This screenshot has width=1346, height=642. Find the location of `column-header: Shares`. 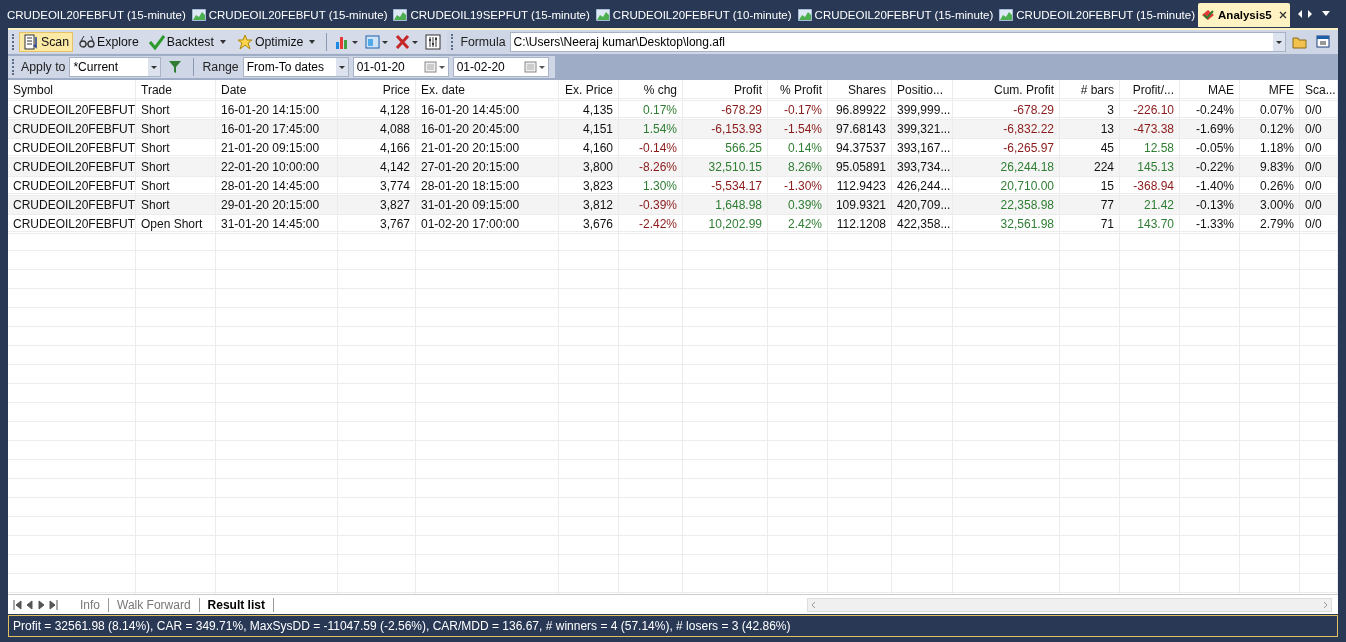

column-header: Shares is located at coordinates (860, 90).